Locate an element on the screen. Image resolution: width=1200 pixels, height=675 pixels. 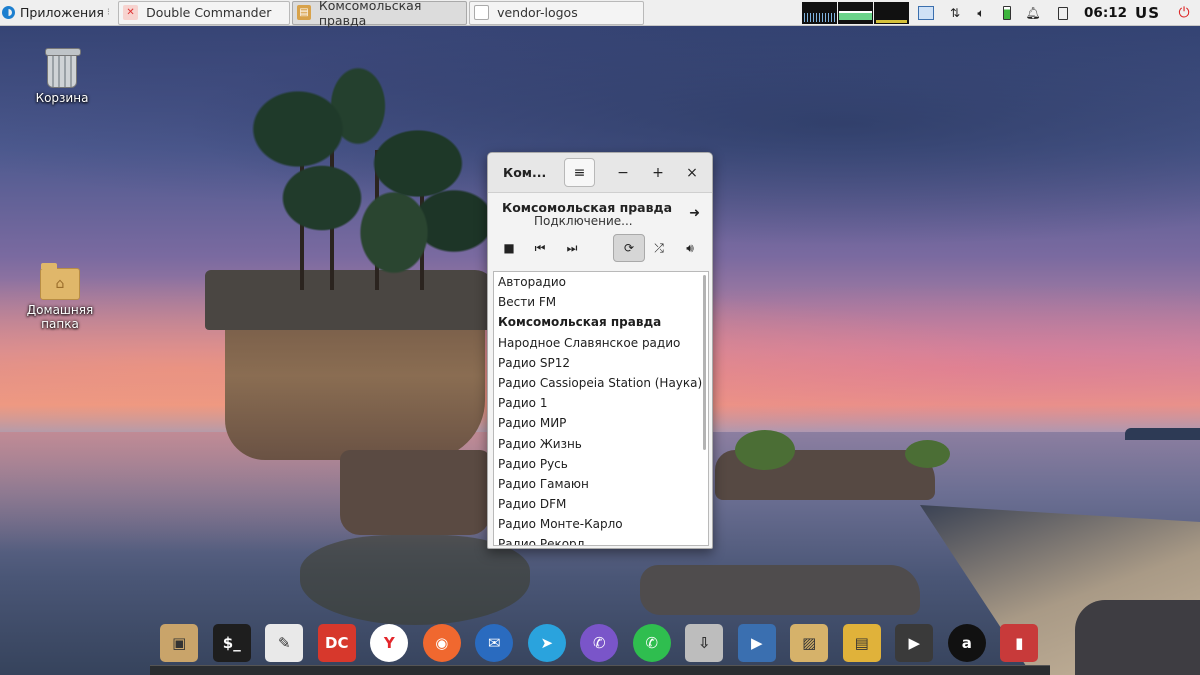
taskbar-item-label: Double Commander is located at coordinates (209, 12).